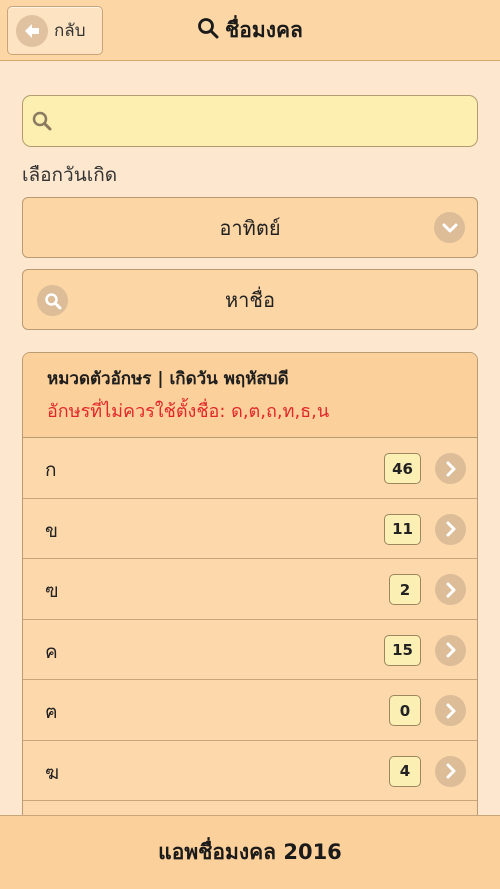  Describe the element at coordinates (402, 468) in the screenshot. I see `count-badge: 46` at that location.